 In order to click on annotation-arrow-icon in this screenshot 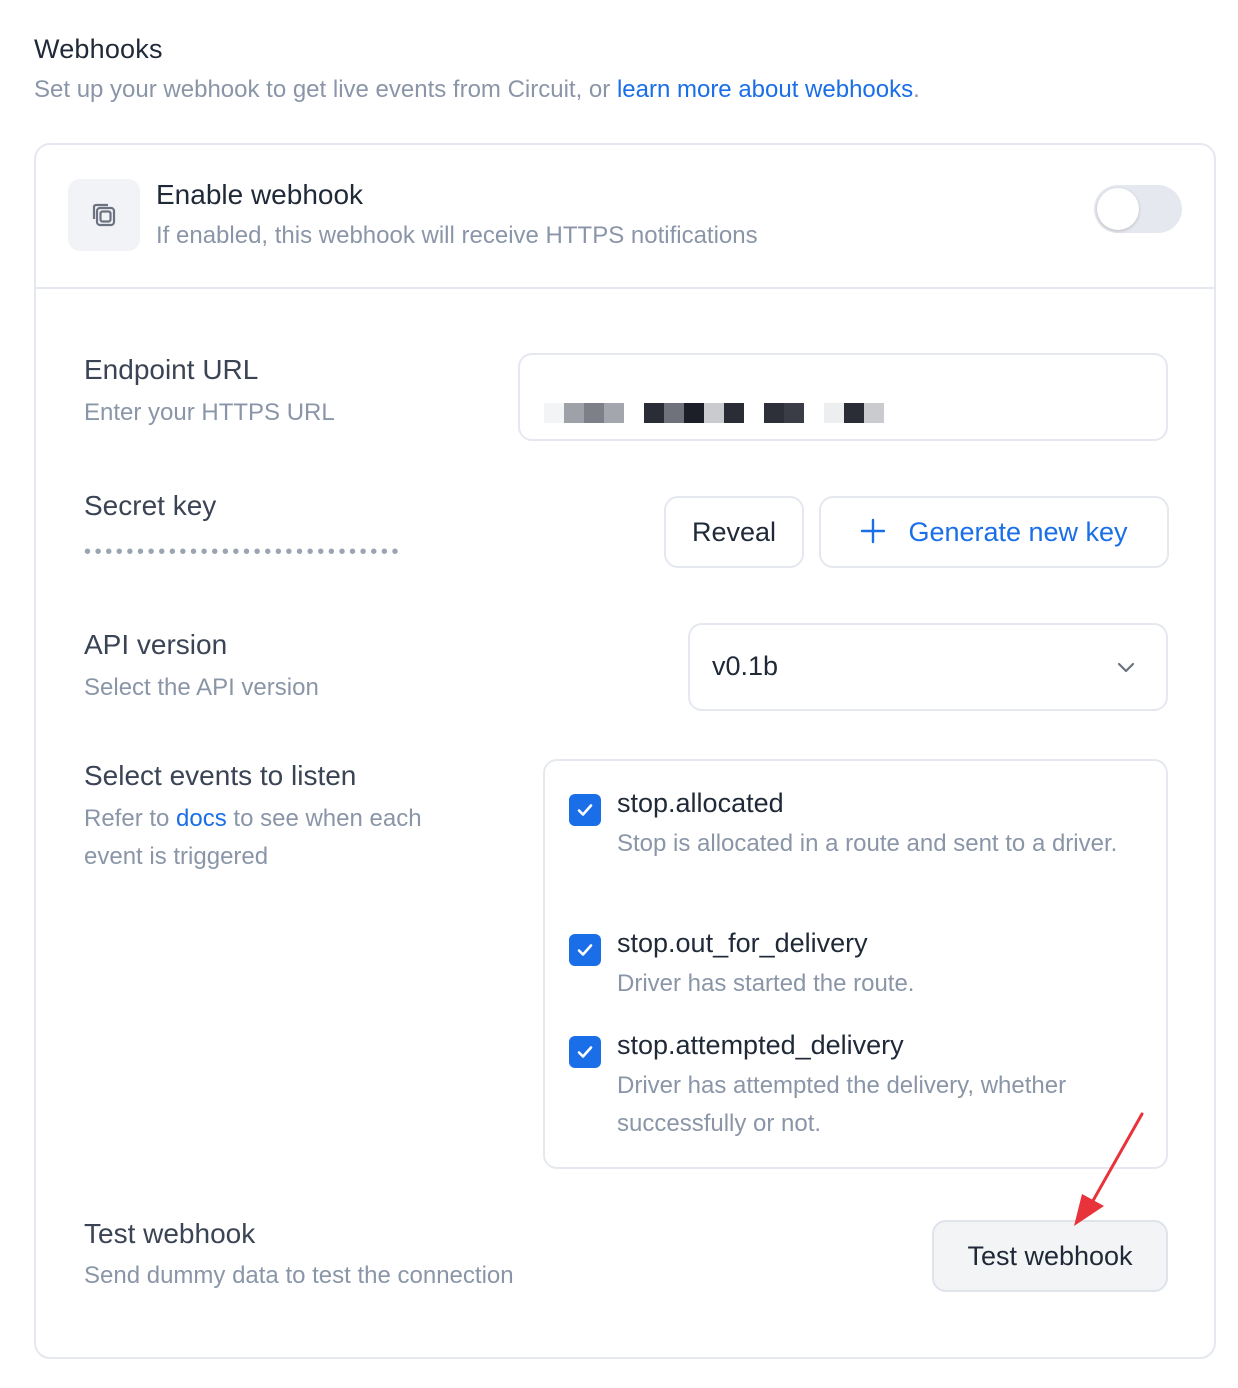, I will do `click(1109, 1169)`.